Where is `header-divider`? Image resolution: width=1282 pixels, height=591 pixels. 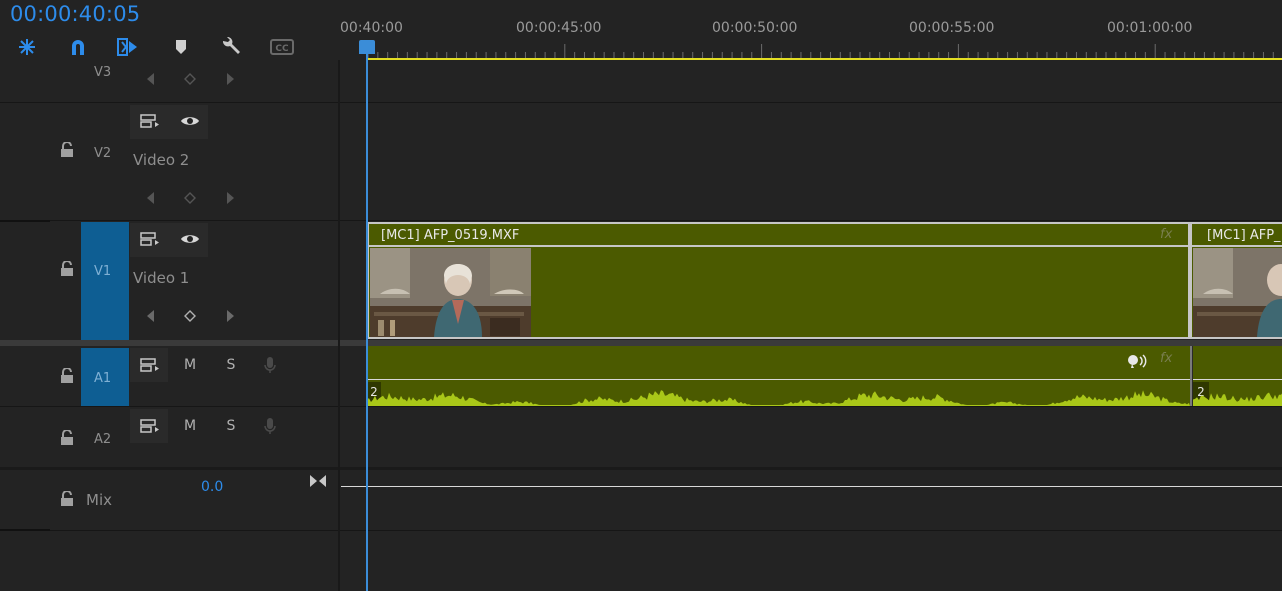 header-divider is located at coordinates (339, 325).